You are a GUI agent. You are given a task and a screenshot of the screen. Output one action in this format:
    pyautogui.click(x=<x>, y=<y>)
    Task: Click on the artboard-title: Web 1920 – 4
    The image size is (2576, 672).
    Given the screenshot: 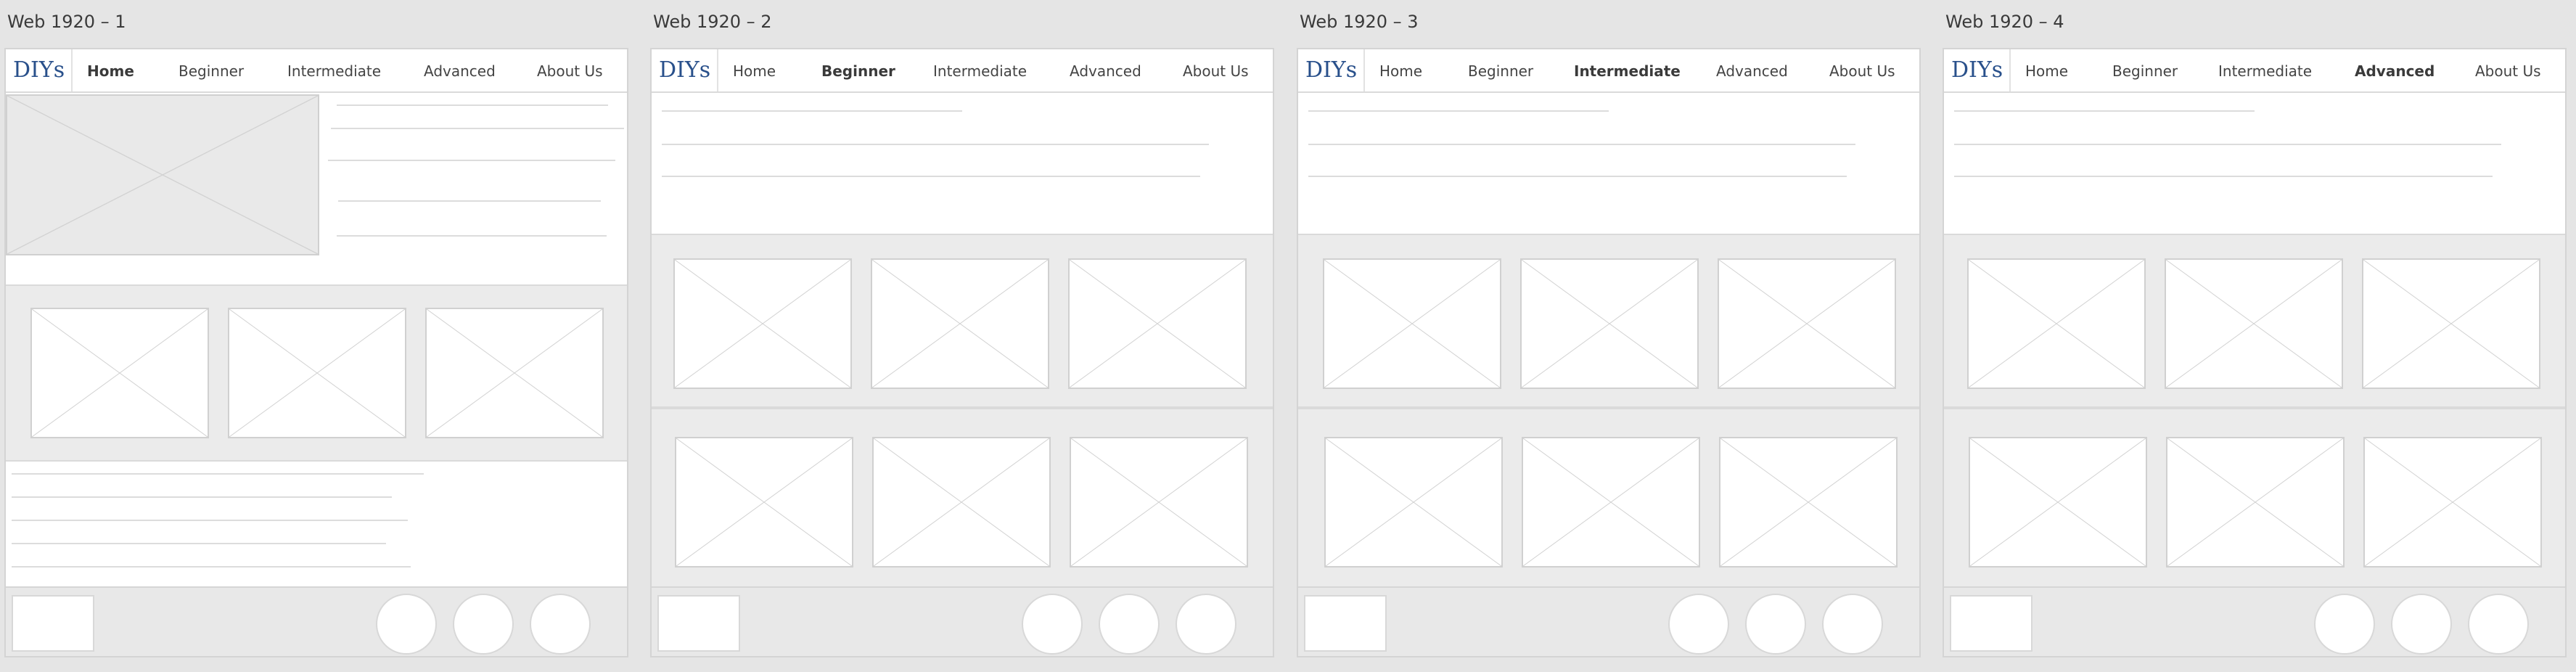 What is the action you would take?
    pyautogui.click(x=2004, y=22)
    